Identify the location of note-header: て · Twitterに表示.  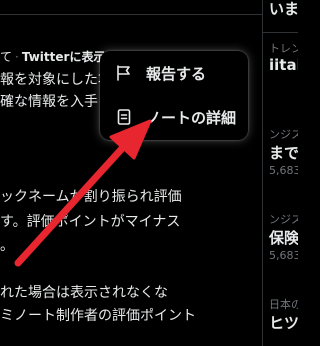
(52, 57).